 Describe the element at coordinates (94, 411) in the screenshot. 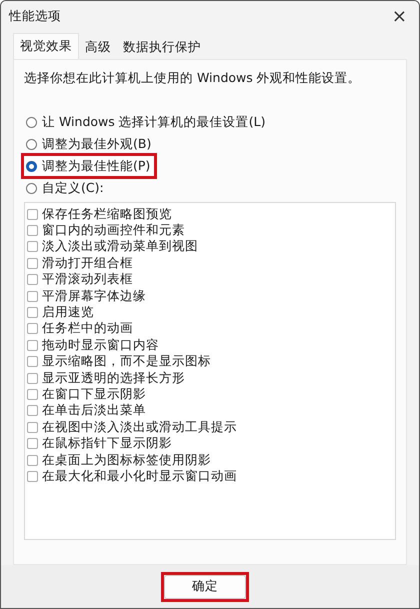

I see `checkbox-label: 在单击后淡出菜单` at that location.